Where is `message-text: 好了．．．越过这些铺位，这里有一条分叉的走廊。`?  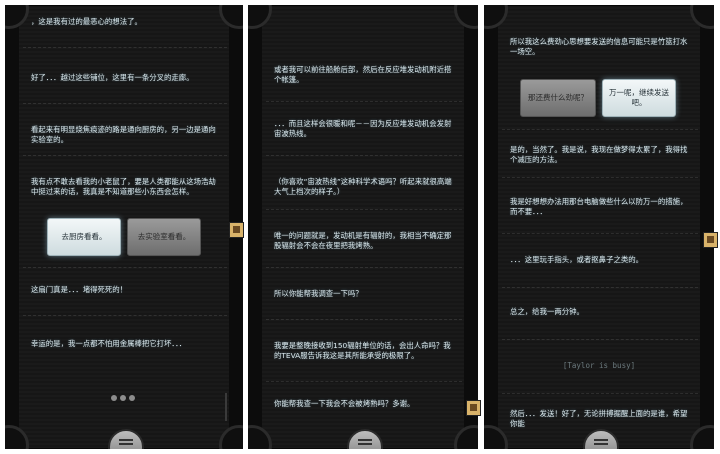 message-text: 好了．．．越过这些铺位，这里有一条分叉的走廊。 is located at coordinates (112, 77).